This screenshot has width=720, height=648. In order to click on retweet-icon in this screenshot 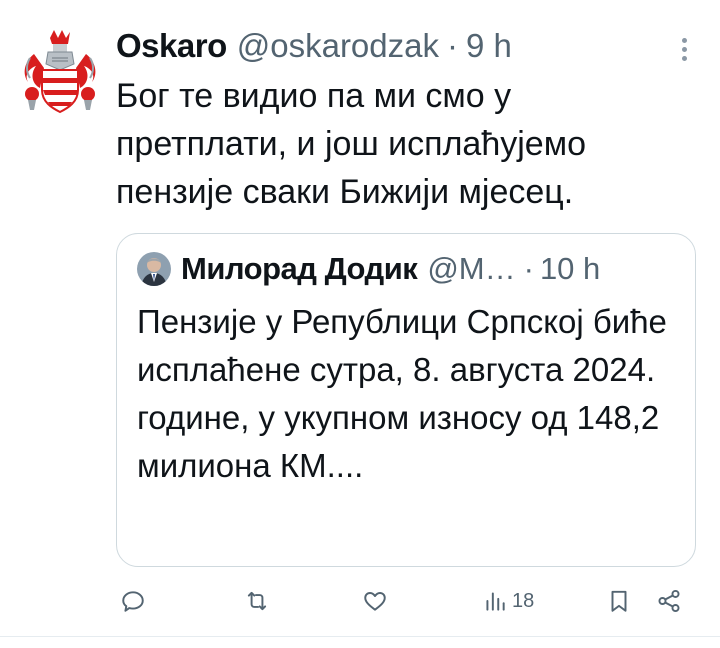, I will do `click(257, 601)`.